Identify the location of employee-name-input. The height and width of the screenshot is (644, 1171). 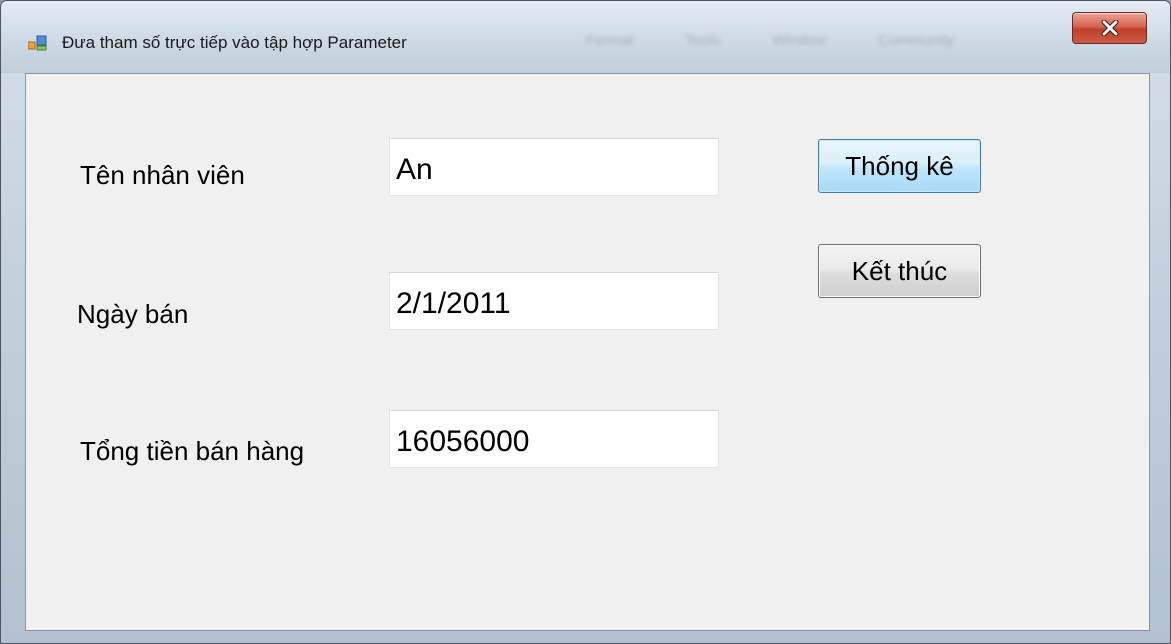
(554, 167).